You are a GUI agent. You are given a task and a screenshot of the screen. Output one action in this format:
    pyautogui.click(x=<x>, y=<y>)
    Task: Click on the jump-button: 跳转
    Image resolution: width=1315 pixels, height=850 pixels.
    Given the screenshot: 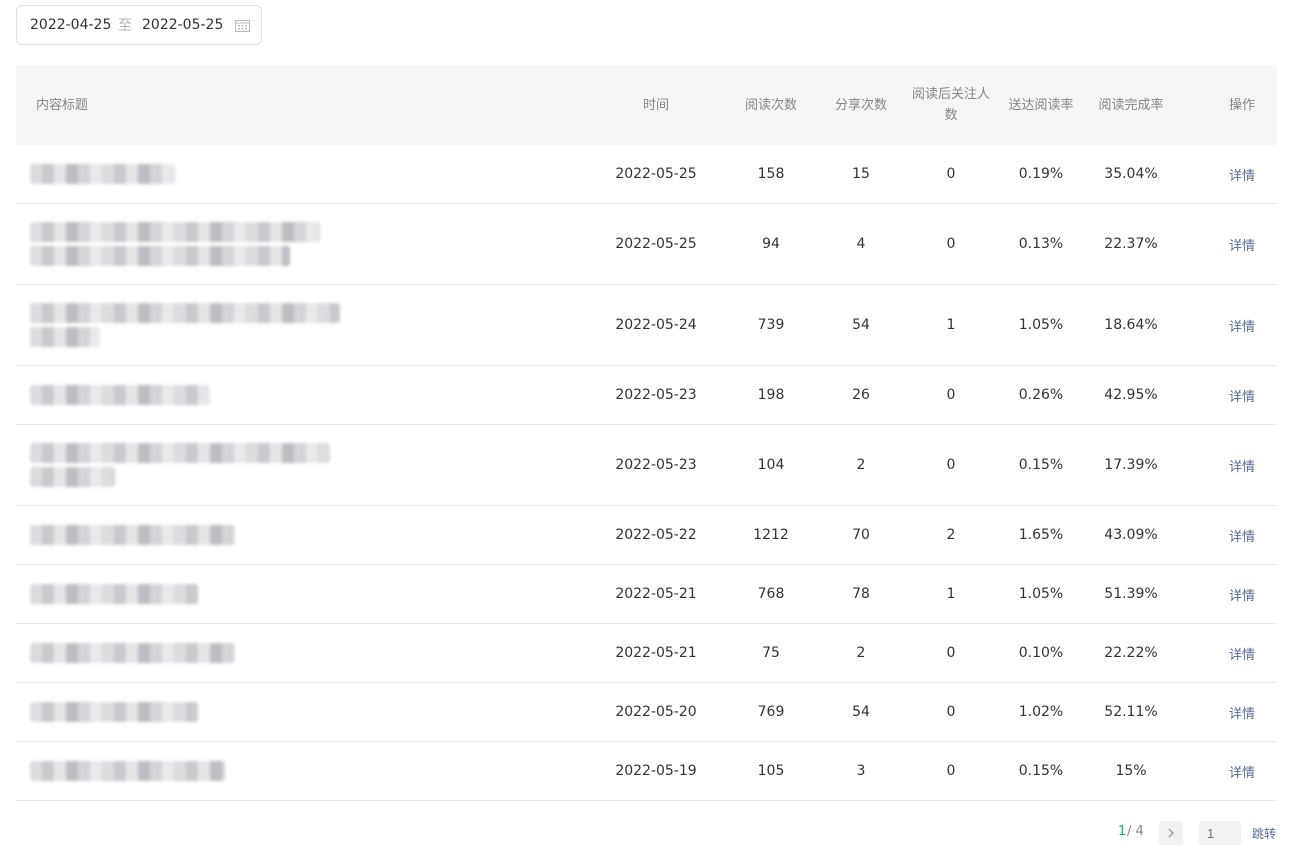 What is the action you would take?
    pyautogui.click(x=1264, y=833)
    